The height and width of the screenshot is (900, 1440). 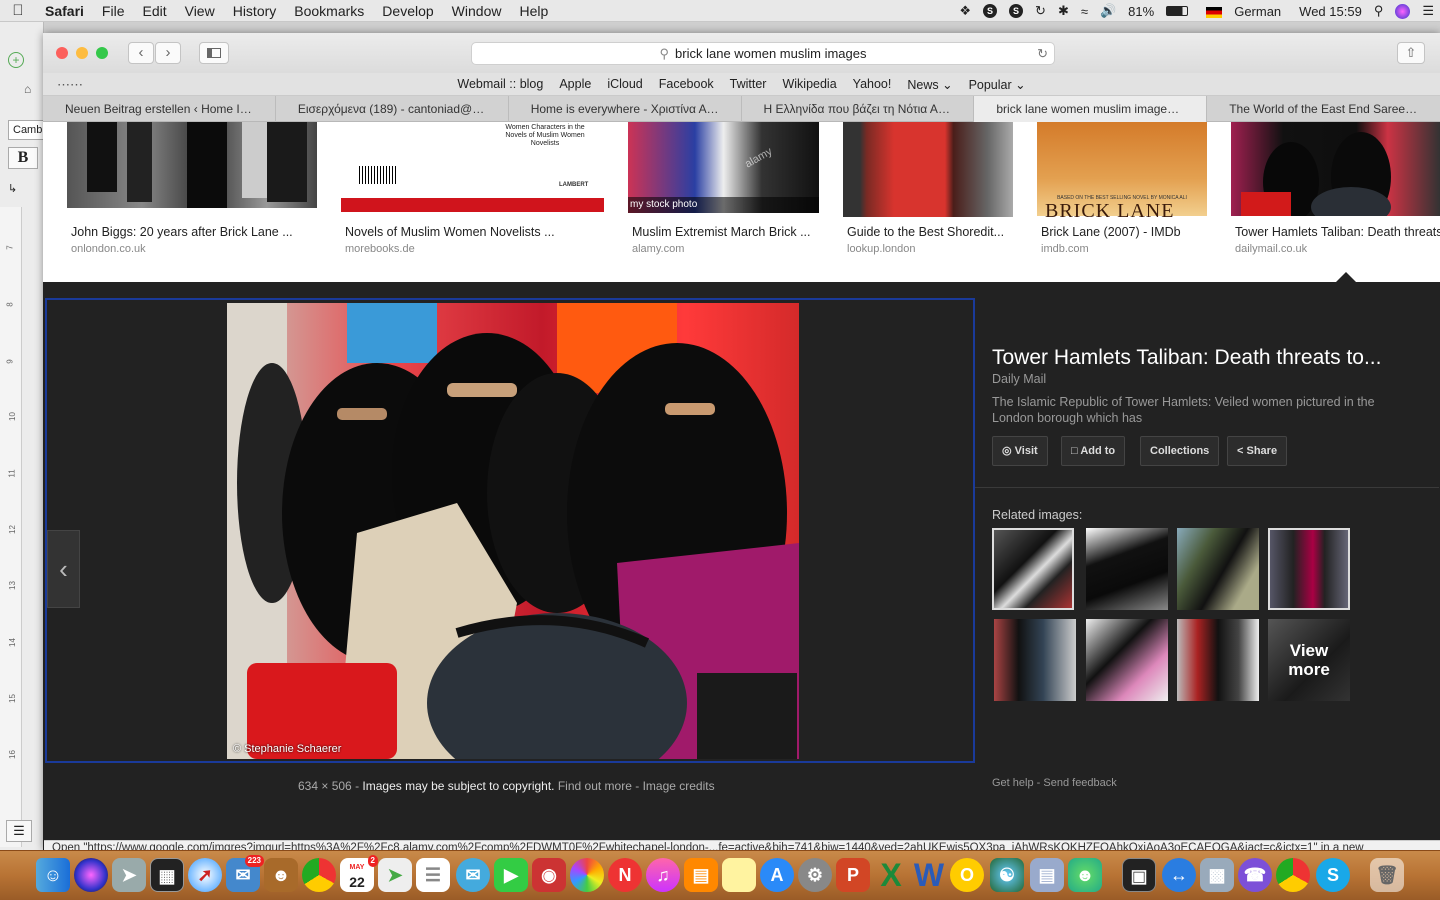 What do you see at coordinates (82, 53) in the screenshot?
I see `minimize-window-button` at bounding box center [82, 53].